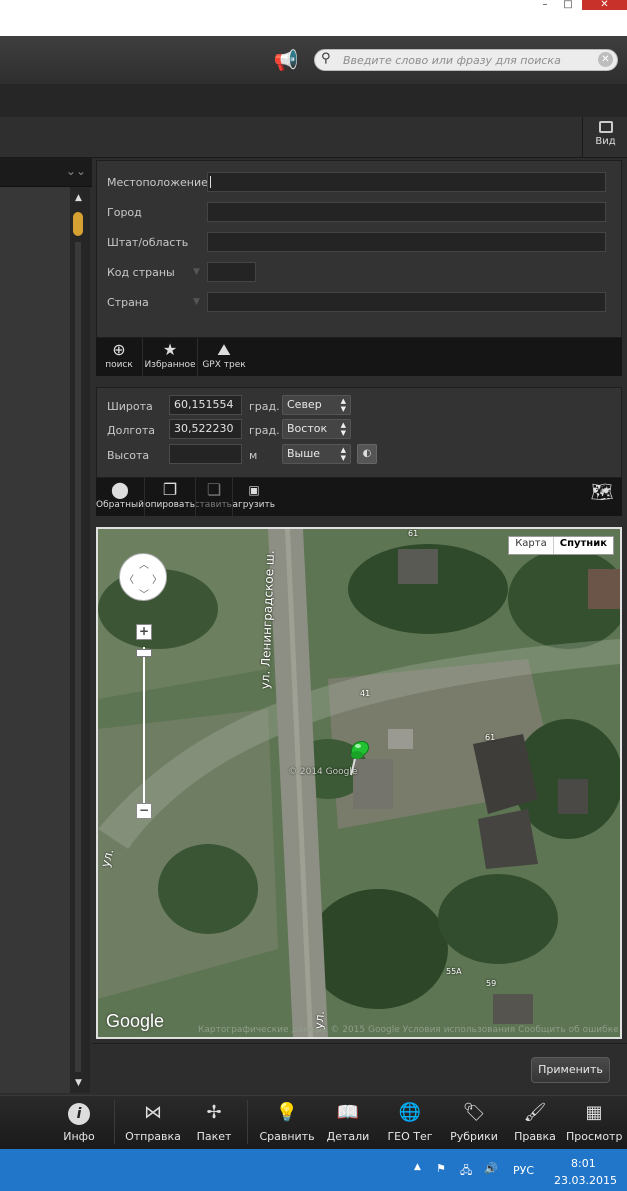 The height and width of the screenshot is (1191, 627). What do you see at coordinates (78, 198) in the screenshot?
I see `scroll-up-icon: ▲` at bounding box center [78, 198].